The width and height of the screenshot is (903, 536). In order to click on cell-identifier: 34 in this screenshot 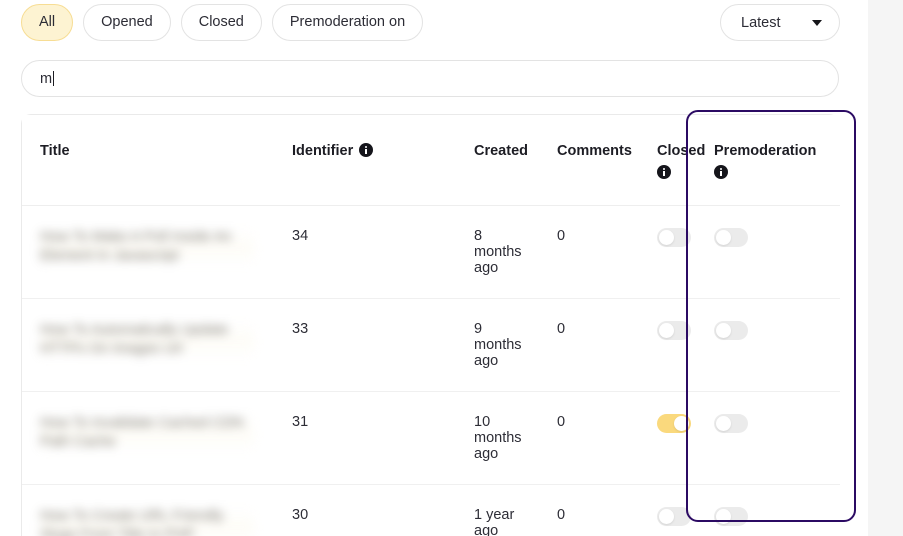, I will do `click(365, 252)`.